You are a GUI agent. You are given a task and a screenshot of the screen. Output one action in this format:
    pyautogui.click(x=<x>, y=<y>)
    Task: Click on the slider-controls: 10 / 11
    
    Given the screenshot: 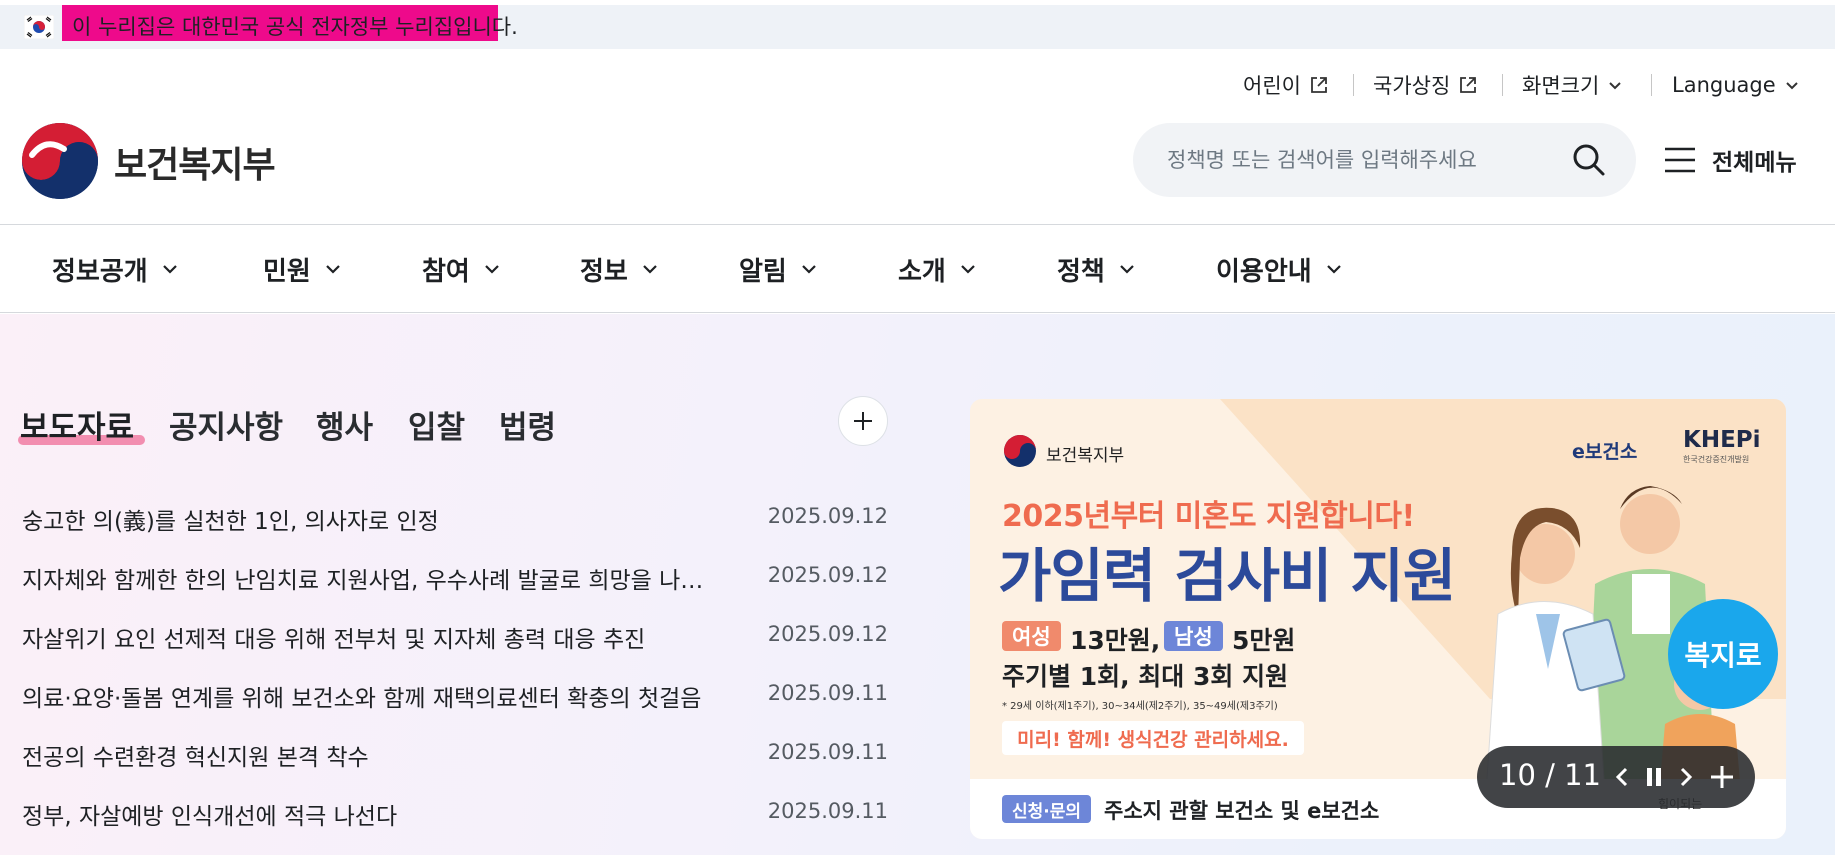 What is the action you would take?
    pyautogui.click(x=1616, y=777)
    